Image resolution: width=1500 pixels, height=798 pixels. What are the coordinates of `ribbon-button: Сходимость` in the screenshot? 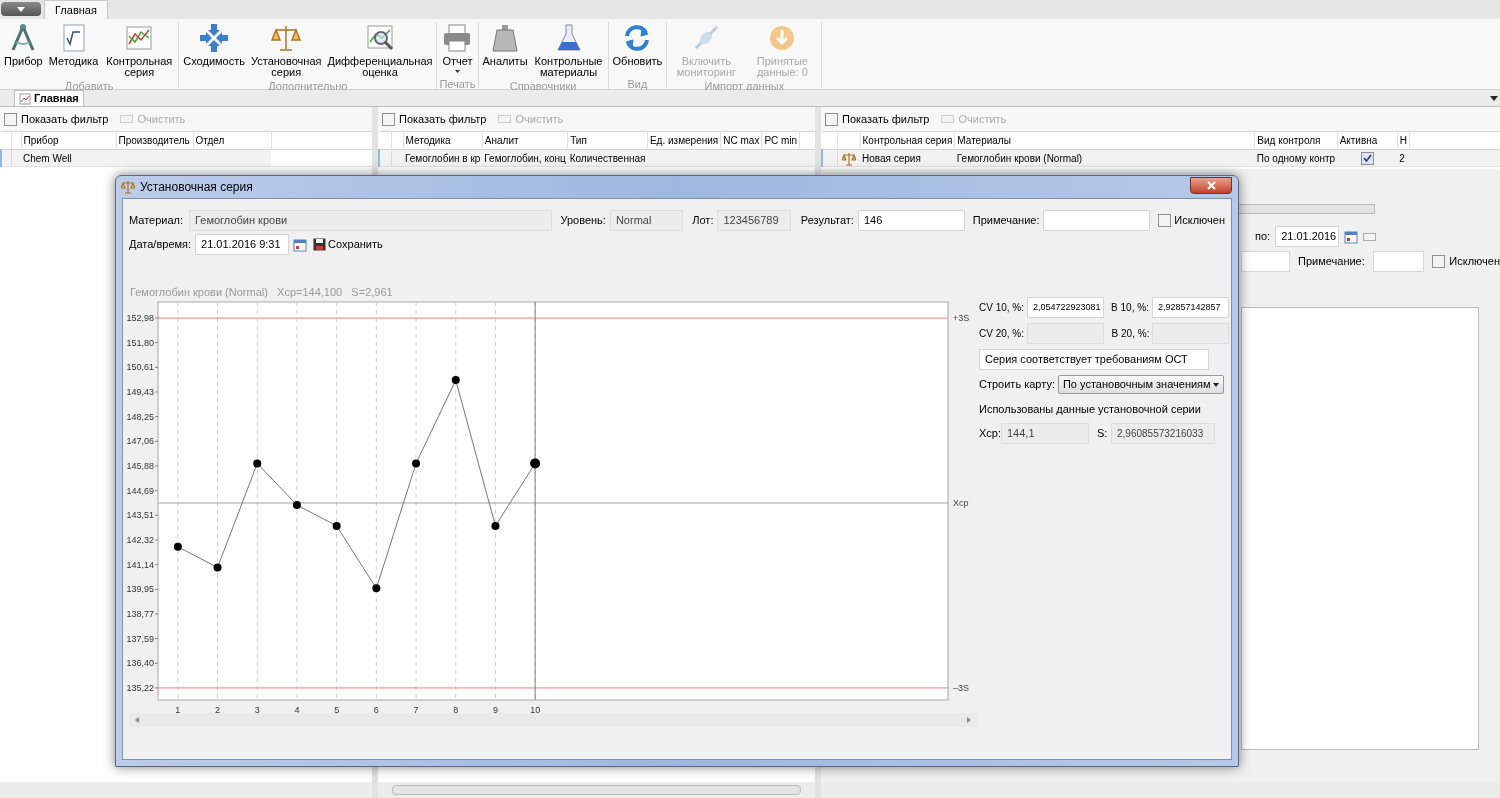 It's located at (214, 50).